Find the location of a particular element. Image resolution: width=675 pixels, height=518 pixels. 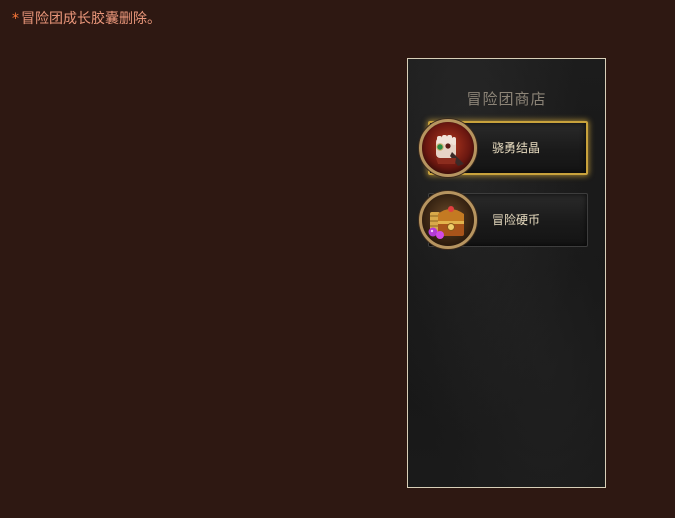

notice-message: 冒险团成长胶囊删除。 is located at coordinates (91, 19).